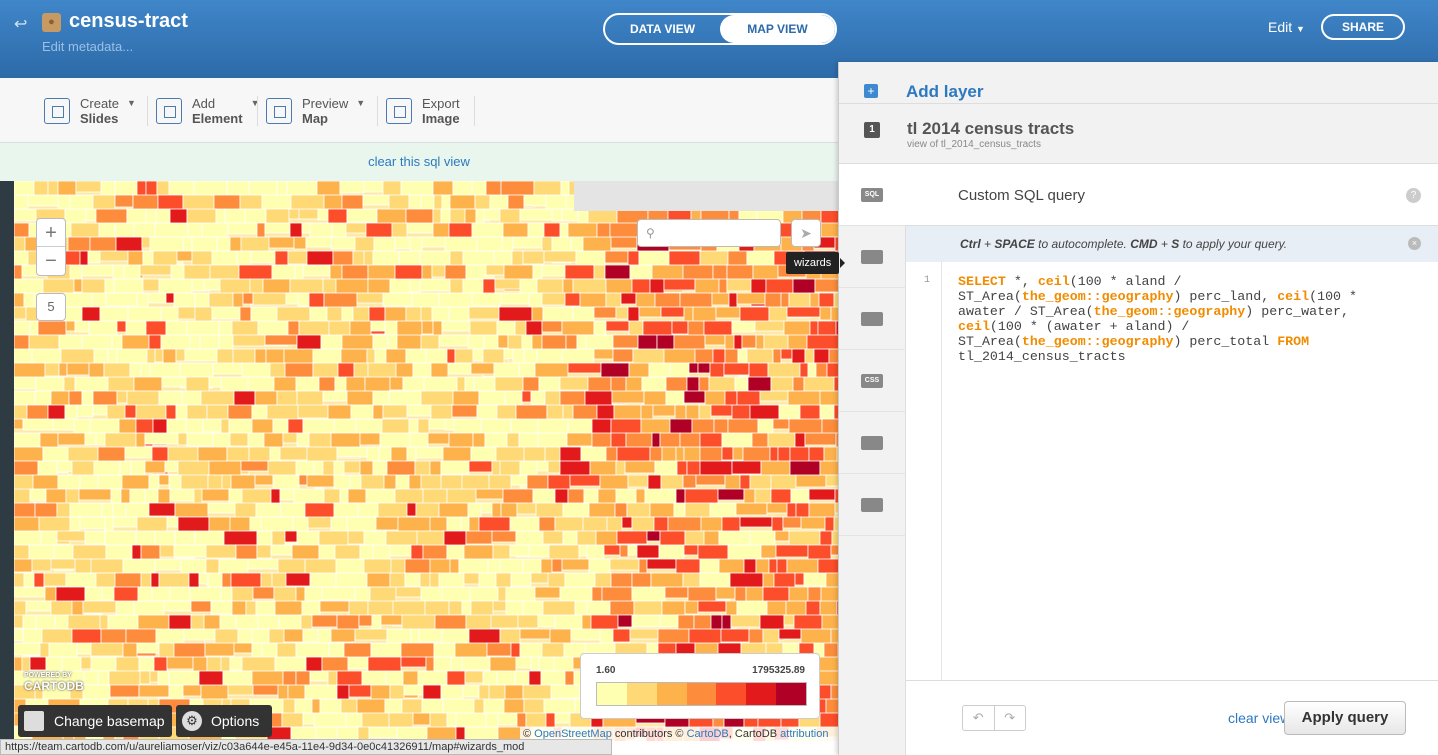 This screenshot has width=1438, height=755. What do you see at coordinates (20, 24) in the screenshot?
I see `back-arrow-icon: ↩` at bounding box center [20, 24].